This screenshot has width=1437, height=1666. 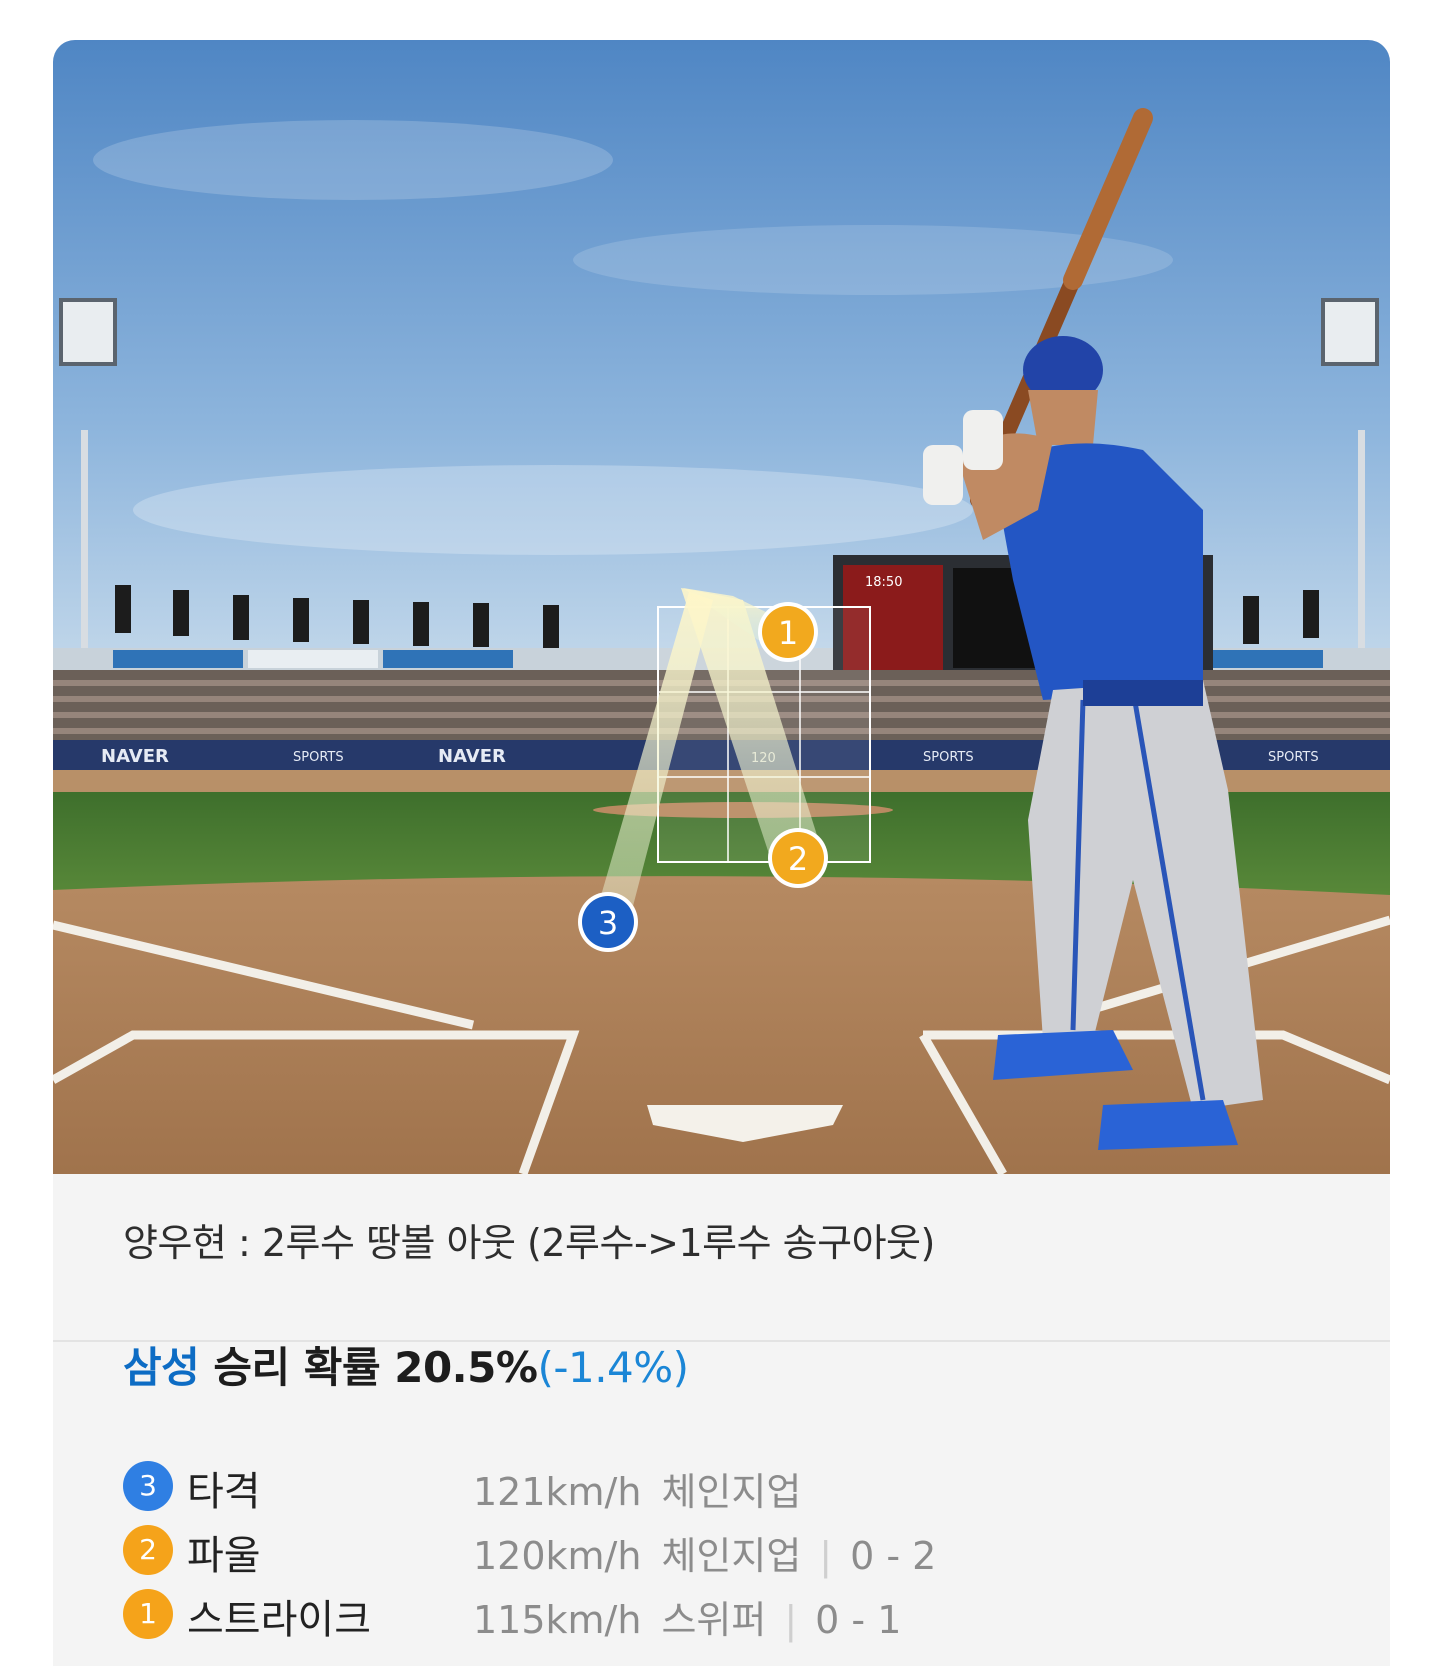 What do you see at coordinates (148, 1486) in the screenshot?
I see `pitch-badge: 3` at bounding box center [148, 1486].